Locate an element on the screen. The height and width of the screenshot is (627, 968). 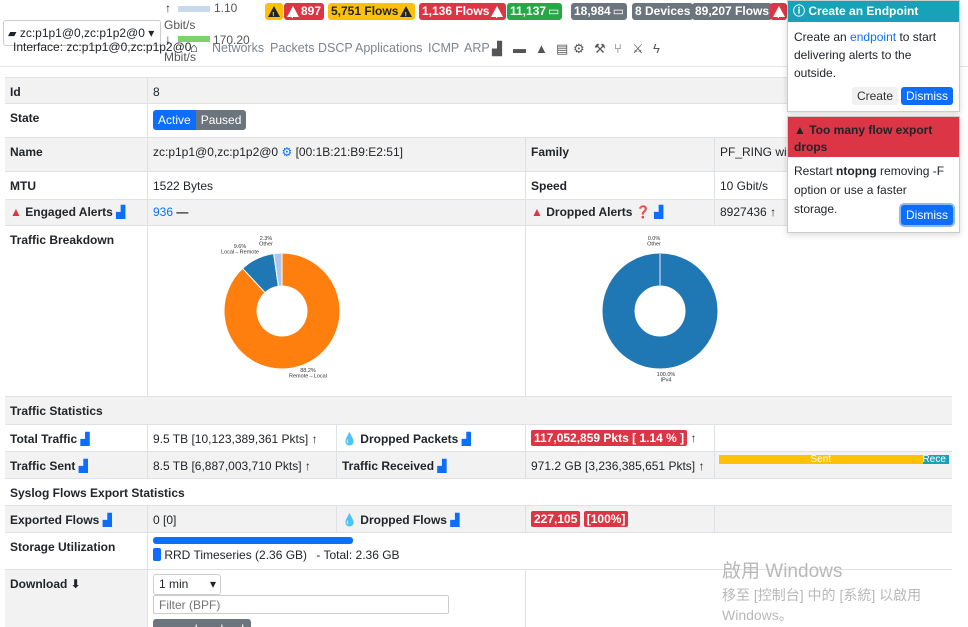
nav-icmp: ICMP is located at coordinates (443, 48).